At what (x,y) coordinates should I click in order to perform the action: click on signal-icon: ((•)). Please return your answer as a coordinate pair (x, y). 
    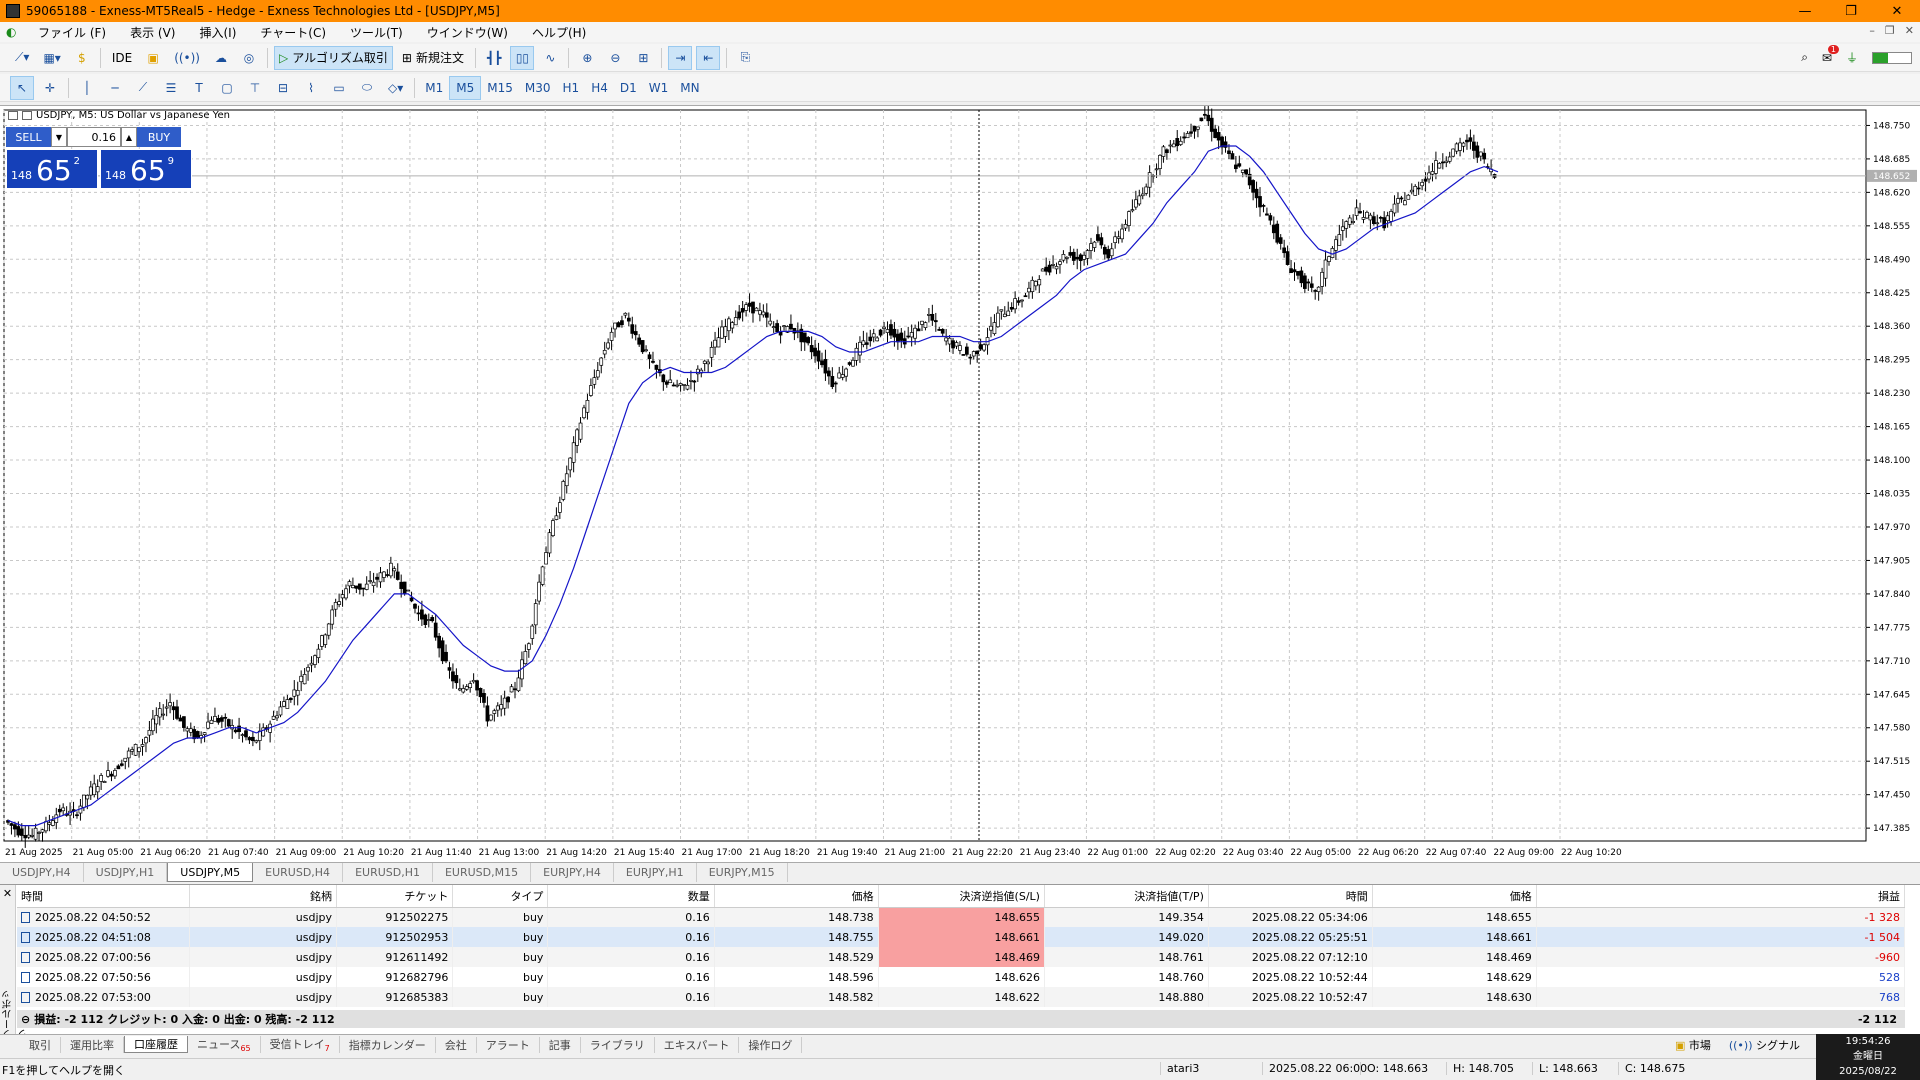
    Looking at the image, I should click on (187, 58).